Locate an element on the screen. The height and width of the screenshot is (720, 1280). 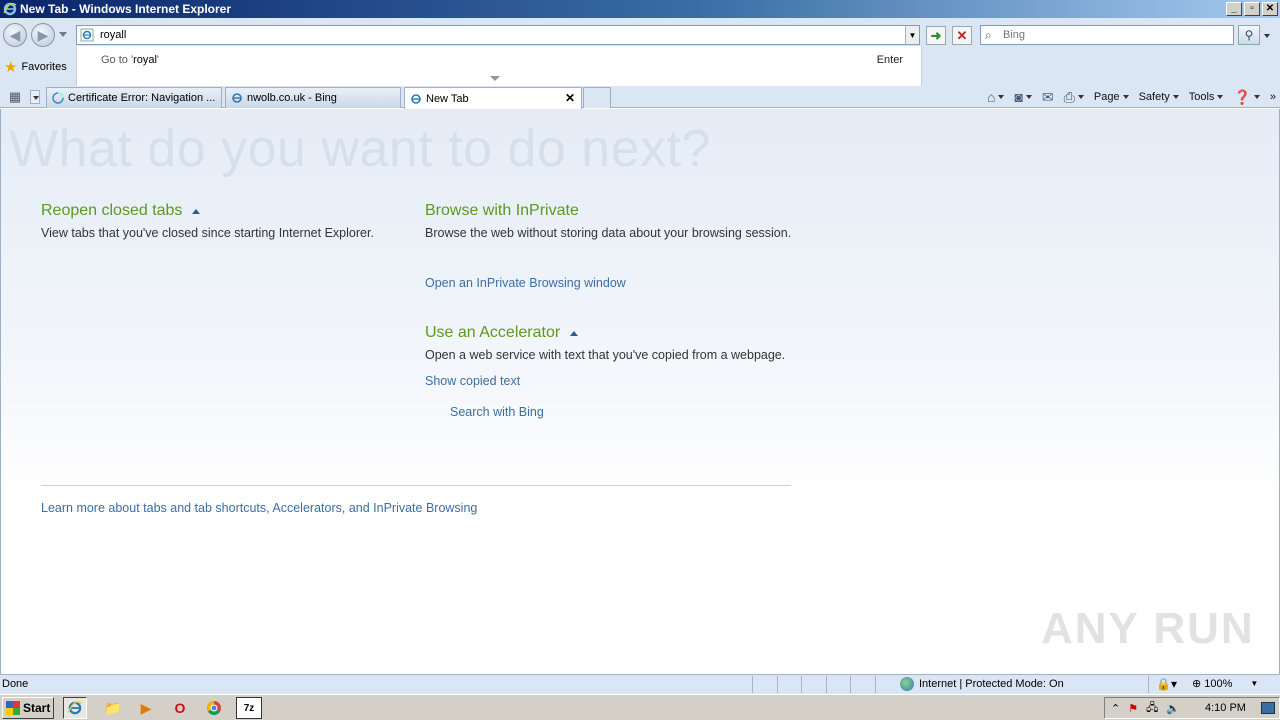
home-button: ⌂ is located at coordinates (996, 97).